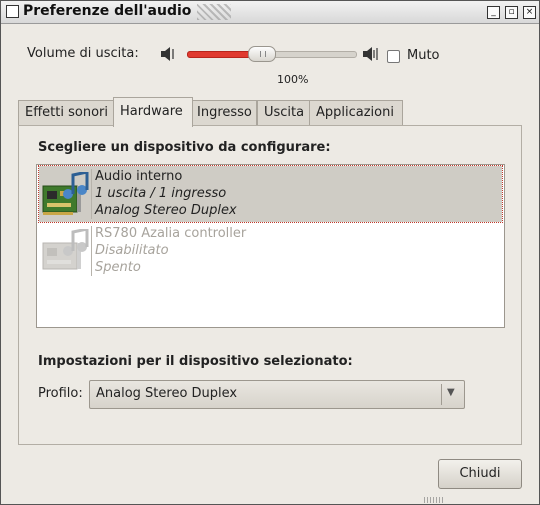 The height and width of the screenshot is (505, 540). I want to click on profile-label: Profilo:, so click(60, 393).